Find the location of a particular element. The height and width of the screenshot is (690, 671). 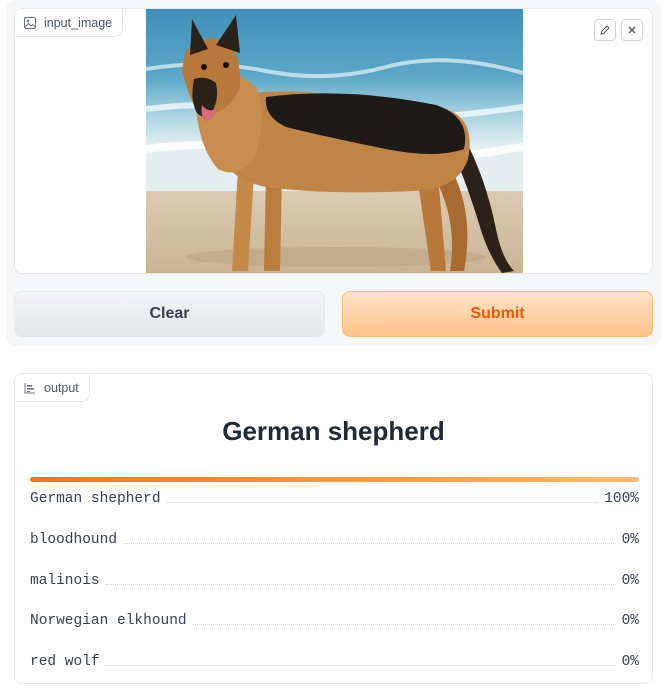

confidence-label: German shepherd is located at coordinates (95, 499).